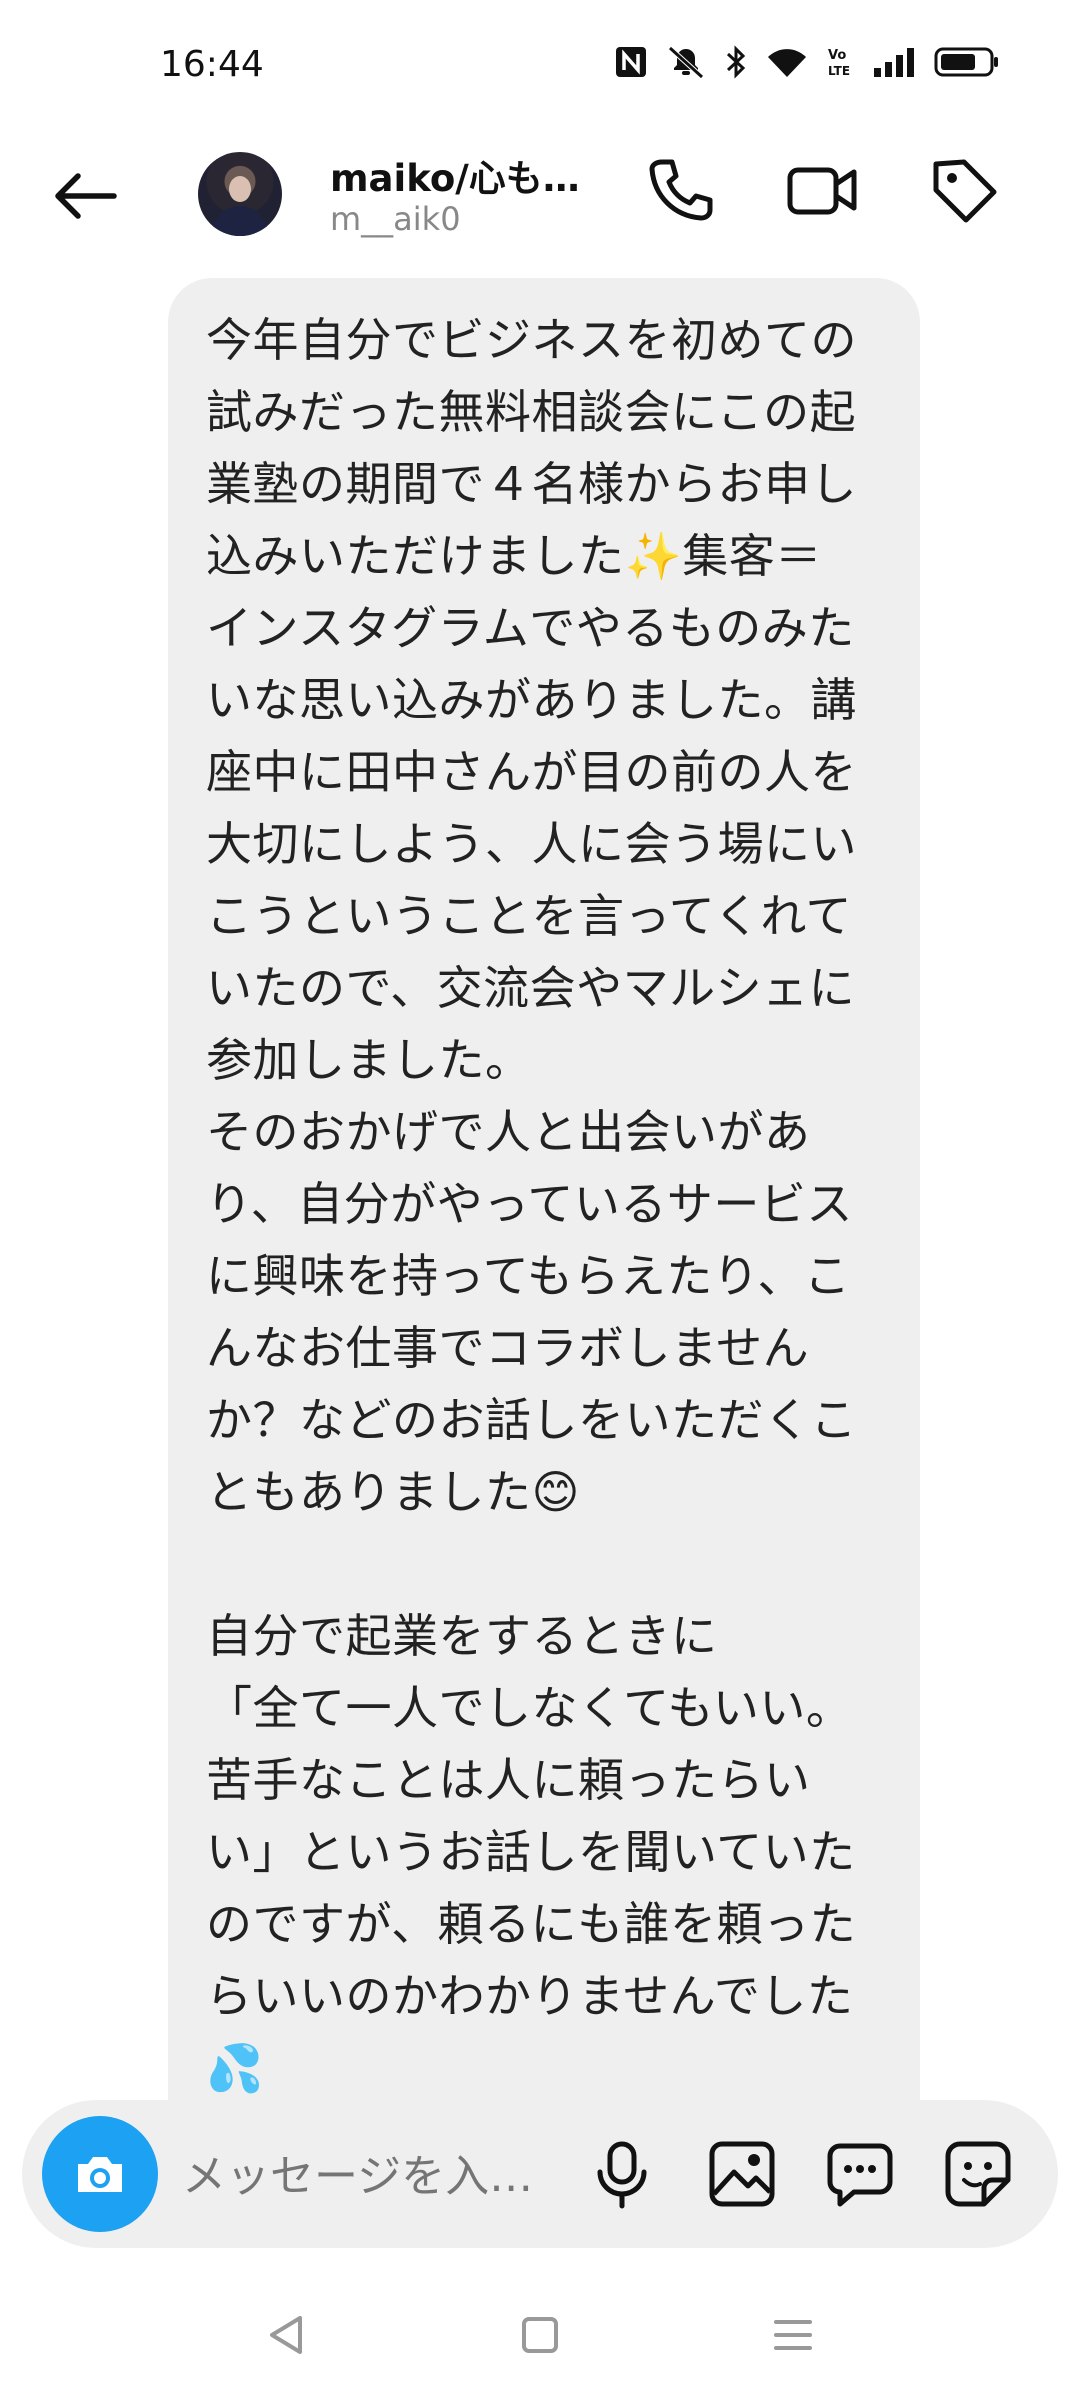 Image resolution: width=1080 pixels, height=2400 pixels. I want to click on nav-home-button, so click(540, 2335).